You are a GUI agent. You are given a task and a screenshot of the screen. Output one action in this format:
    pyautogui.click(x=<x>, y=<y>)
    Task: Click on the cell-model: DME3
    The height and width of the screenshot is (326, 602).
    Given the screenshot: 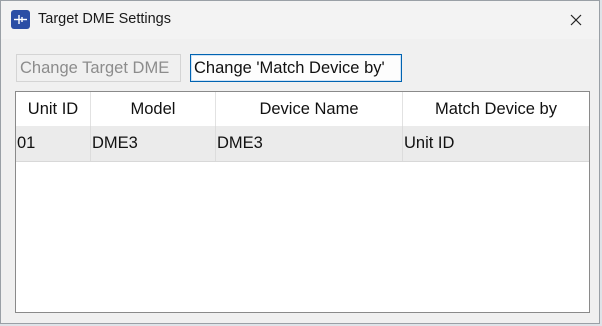 What is the action you would take?
    pyautogui.click(x=153, y=143)
    